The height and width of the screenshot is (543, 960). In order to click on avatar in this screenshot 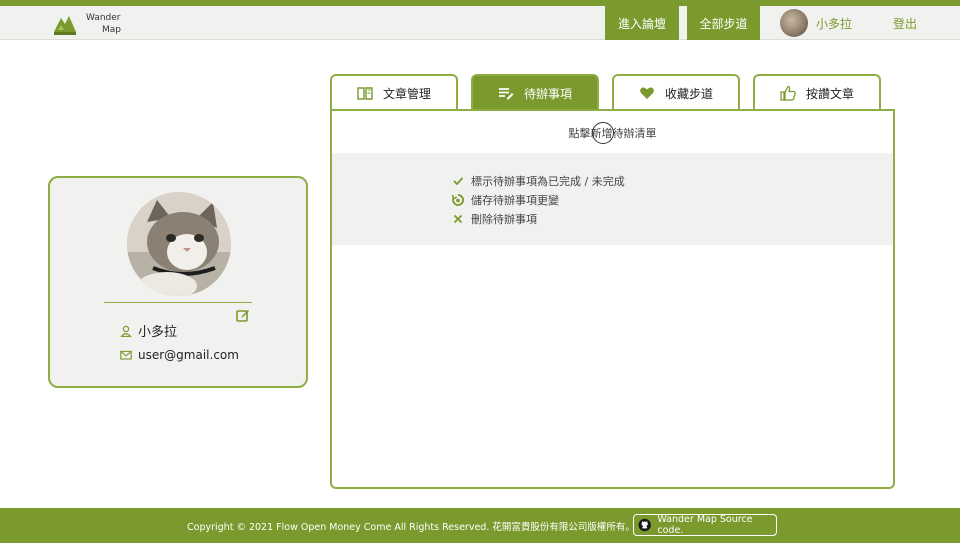, I will do `click(794, 23)`.